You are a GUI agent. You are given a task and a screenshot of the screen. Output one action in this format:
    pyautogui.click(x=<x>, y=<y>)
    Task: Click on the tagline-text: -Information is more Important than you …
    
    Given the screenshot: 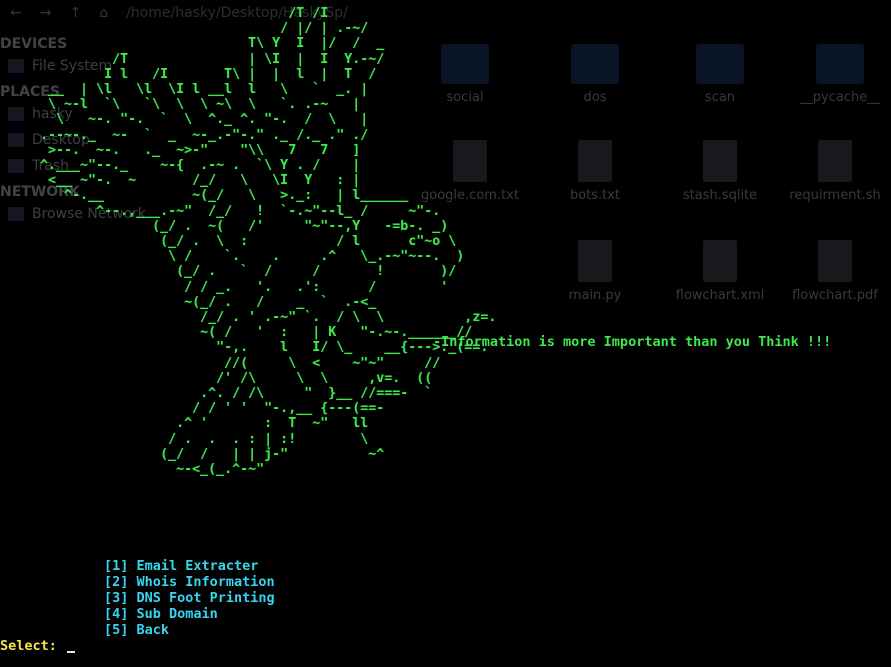 What is the action you would take?
    pyautogui.click(x=632, y=342)
    